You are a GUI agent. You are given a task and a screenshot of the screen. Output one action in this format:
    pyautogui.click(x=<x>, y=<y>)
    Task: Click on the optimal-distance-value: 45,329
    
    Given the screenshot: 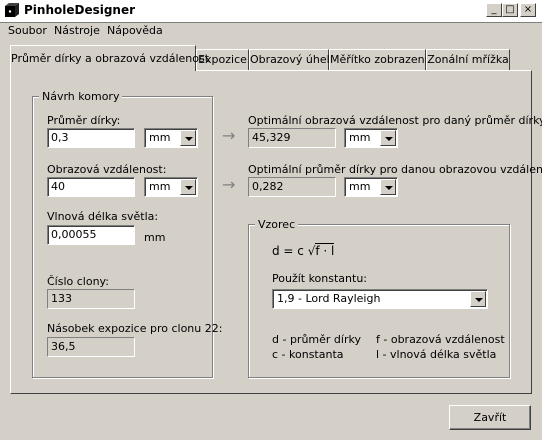 What is the action you would take?
    pyautogui.click(x=292, y=138)
    